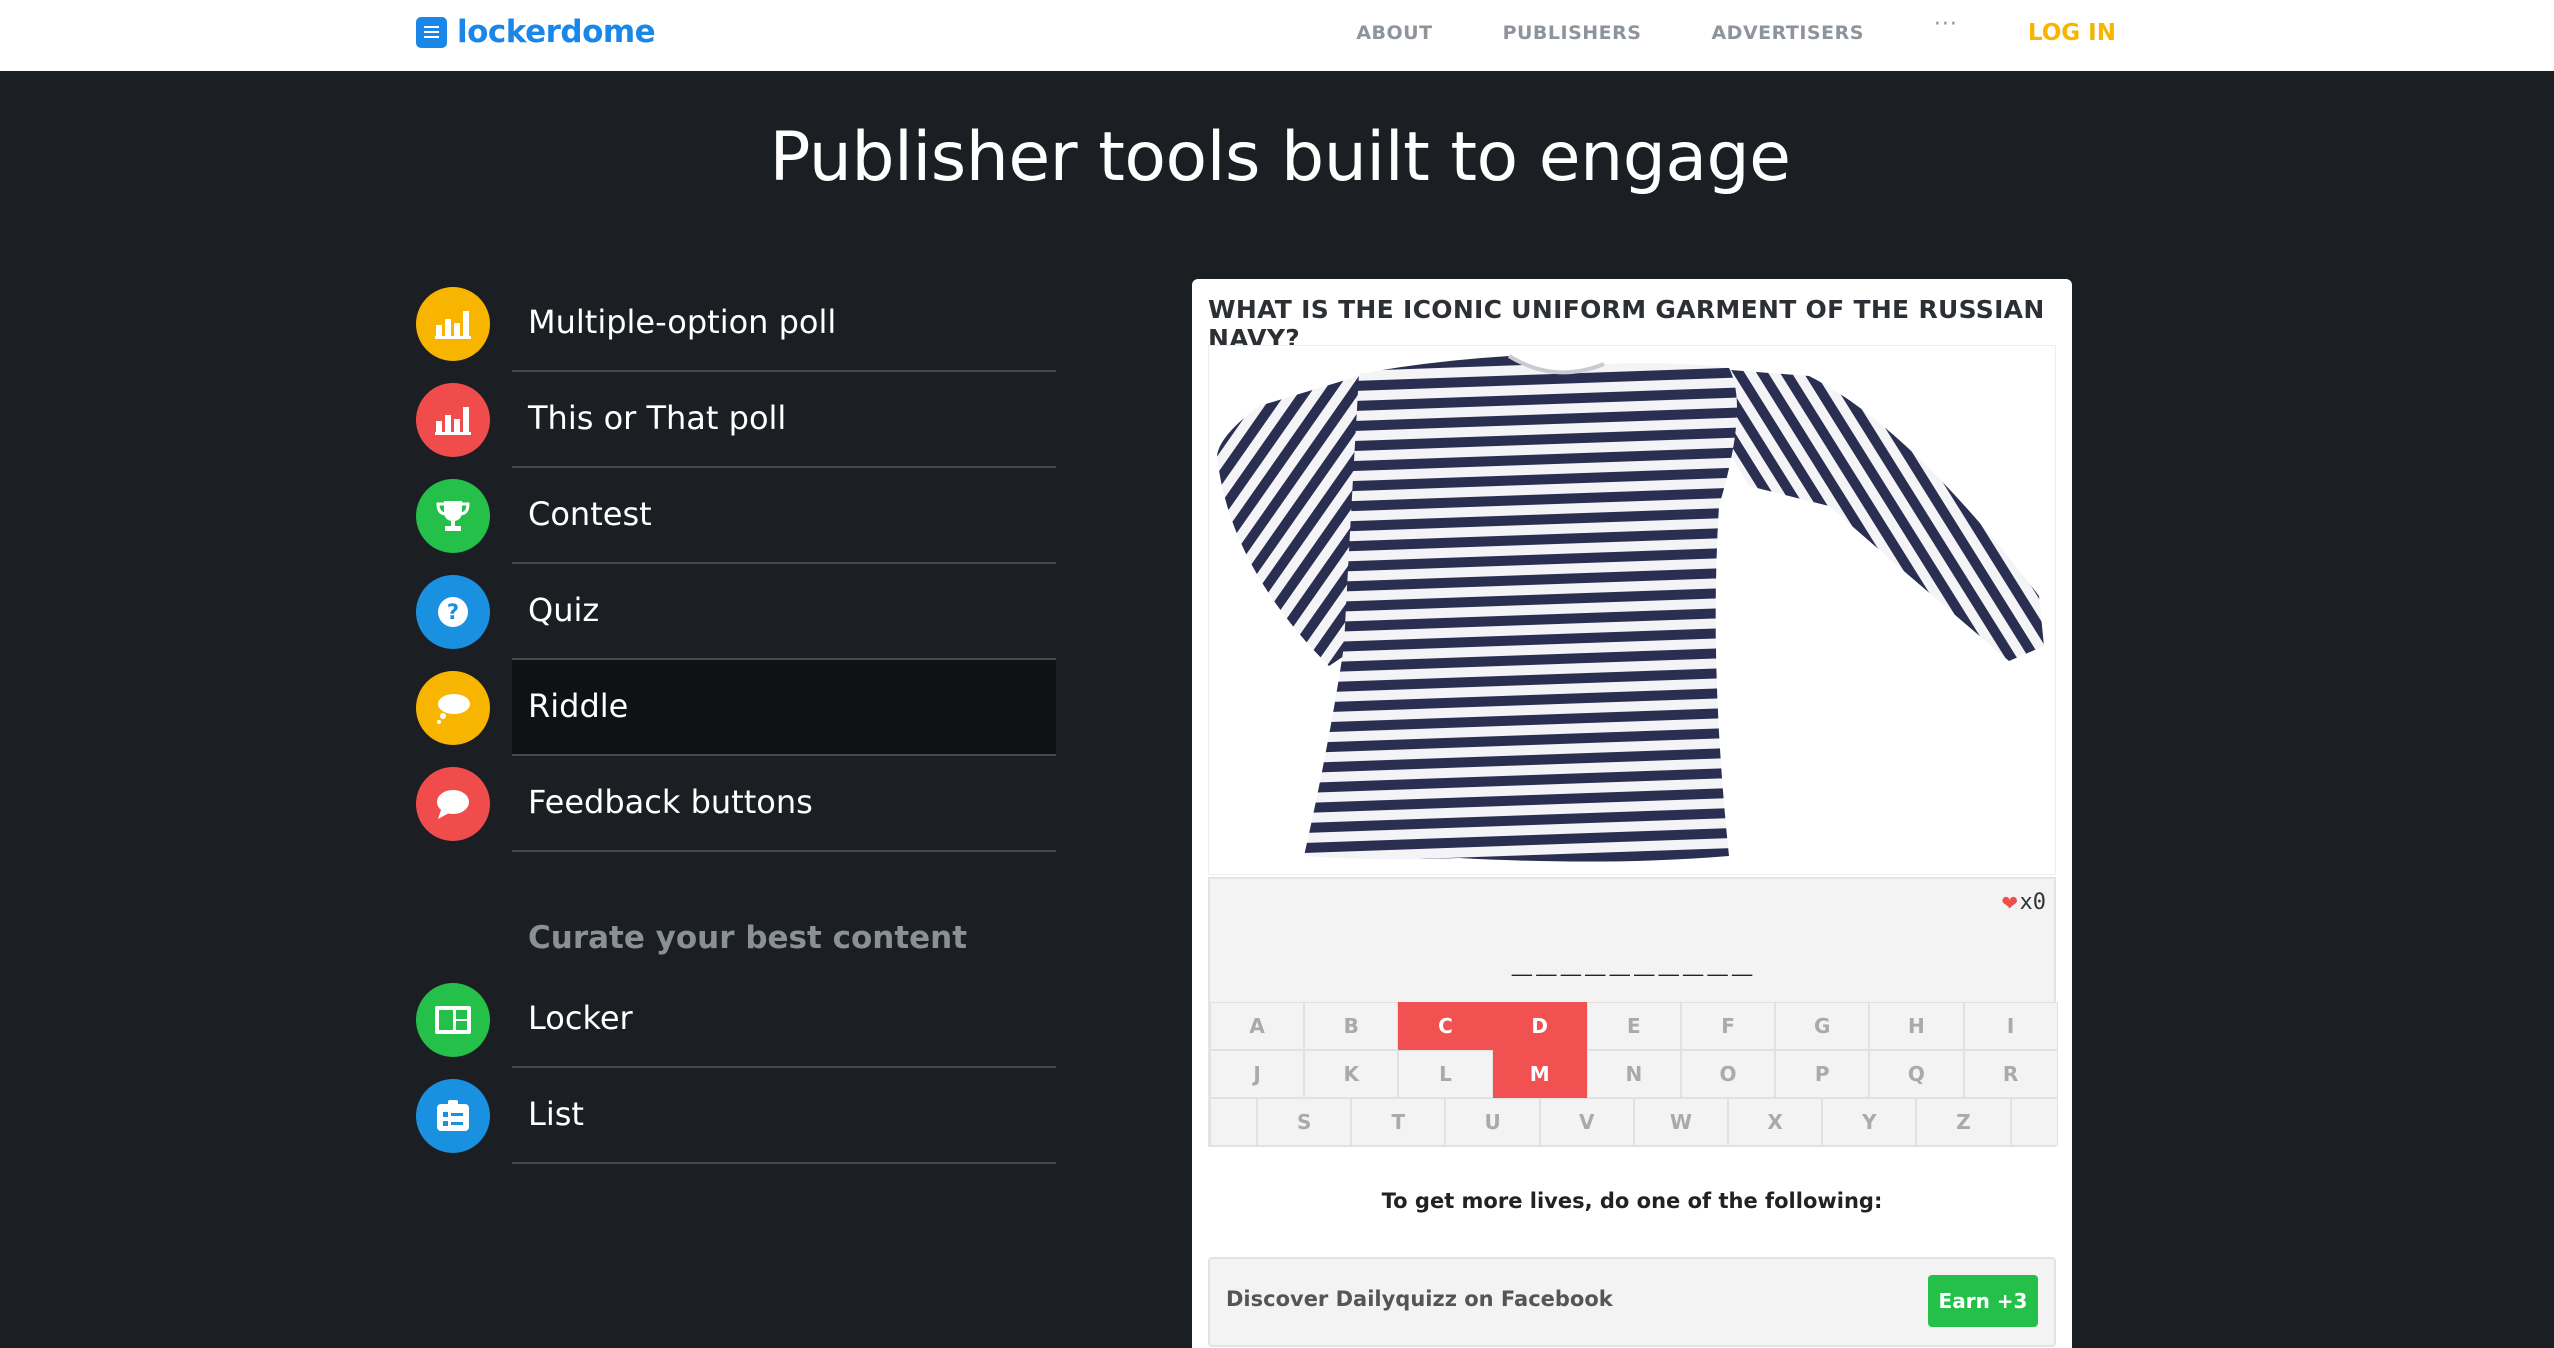  What do you see at coordinates (670, 802) in the screenshot?
I see `menu-item-label: Feedback buttons` at bounding box center [670, 802].